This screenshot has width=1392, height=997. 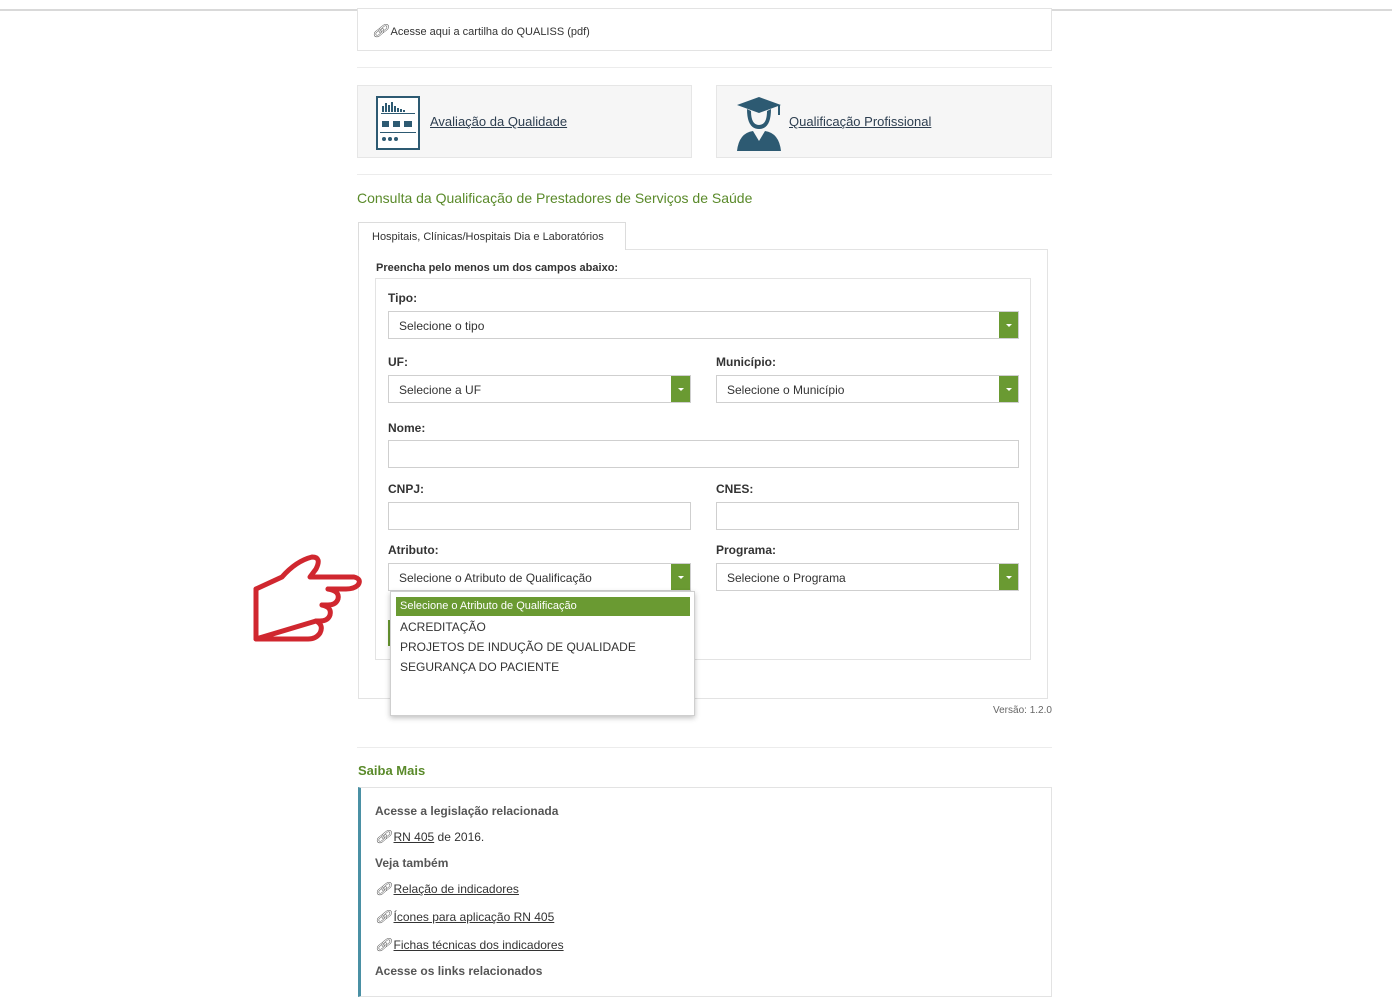 What do you see at coordinates (414, 837) in the screenshot?
I see `rn-405-link: RN 405` at bounding box center [414, 837].